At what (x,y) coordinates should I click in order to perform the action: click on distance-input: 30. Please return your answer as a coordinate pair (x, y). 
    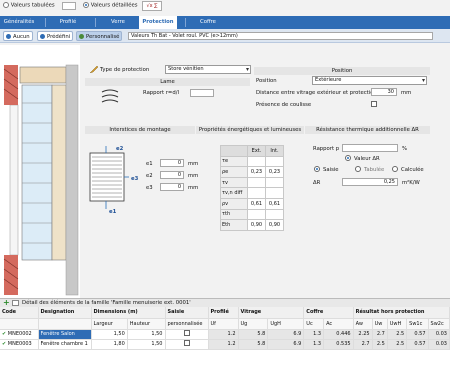
    Looking at the image, I should click on (384, 92).